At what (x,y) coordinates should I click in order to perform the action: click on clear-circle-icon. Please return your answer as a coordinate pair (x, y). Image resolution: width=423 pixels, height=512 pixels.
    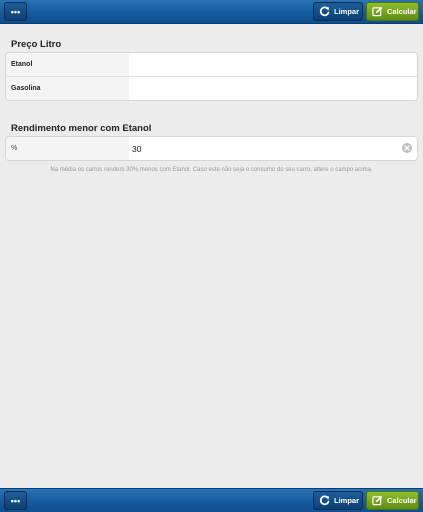
    Looking at the image, I should click on (407, 148).